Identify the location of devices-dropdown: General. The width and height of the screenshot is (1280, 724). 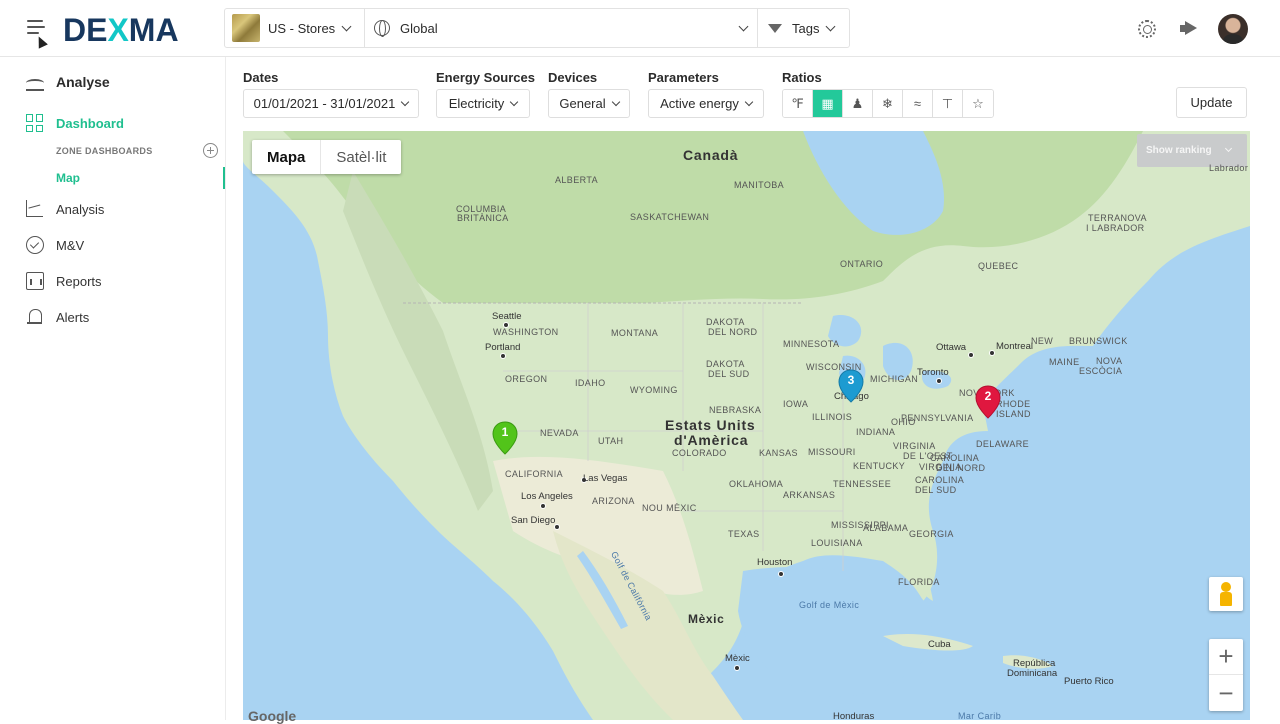
(589, 103).